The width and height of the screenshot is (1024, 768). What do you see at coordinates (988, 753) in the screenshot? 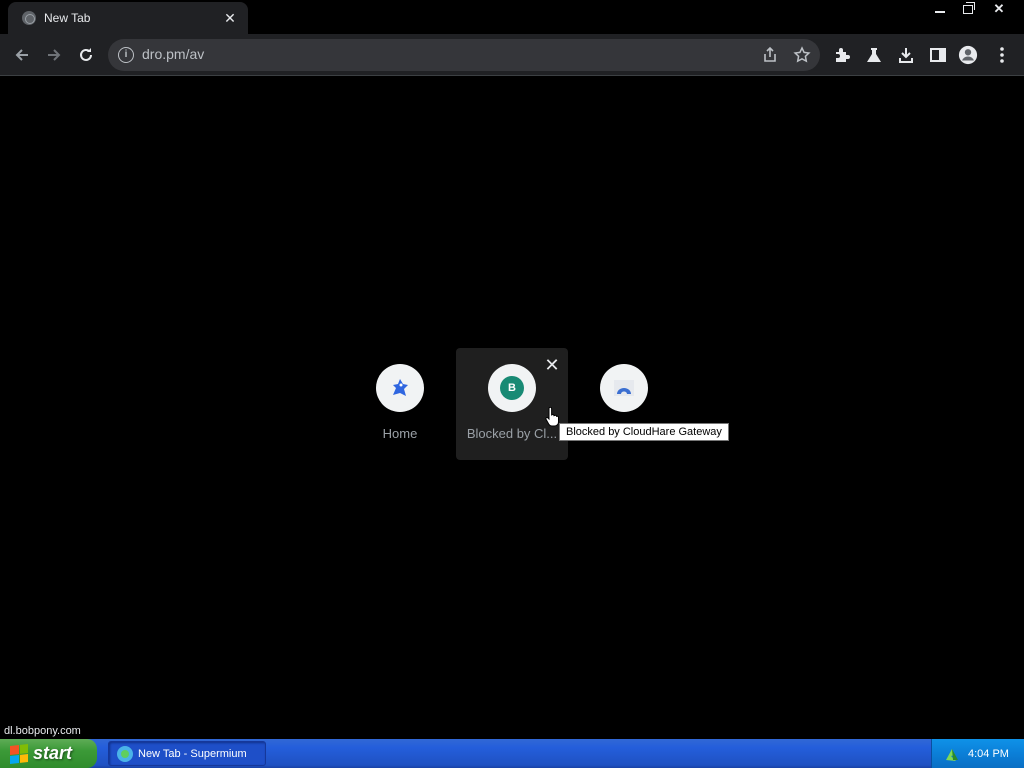
I see `clock: 4:04 PM` at bounding box center [988, 753].